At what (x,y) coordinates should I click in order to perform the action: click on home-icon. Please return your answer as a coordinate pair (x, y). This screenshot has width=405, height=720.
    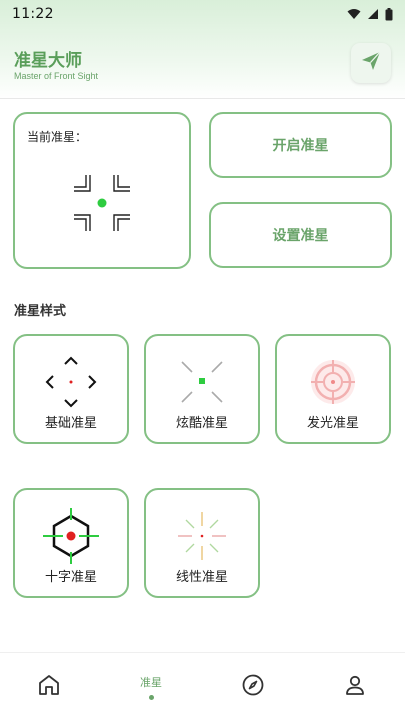
    Looking at the image, I should click on (49, 687).